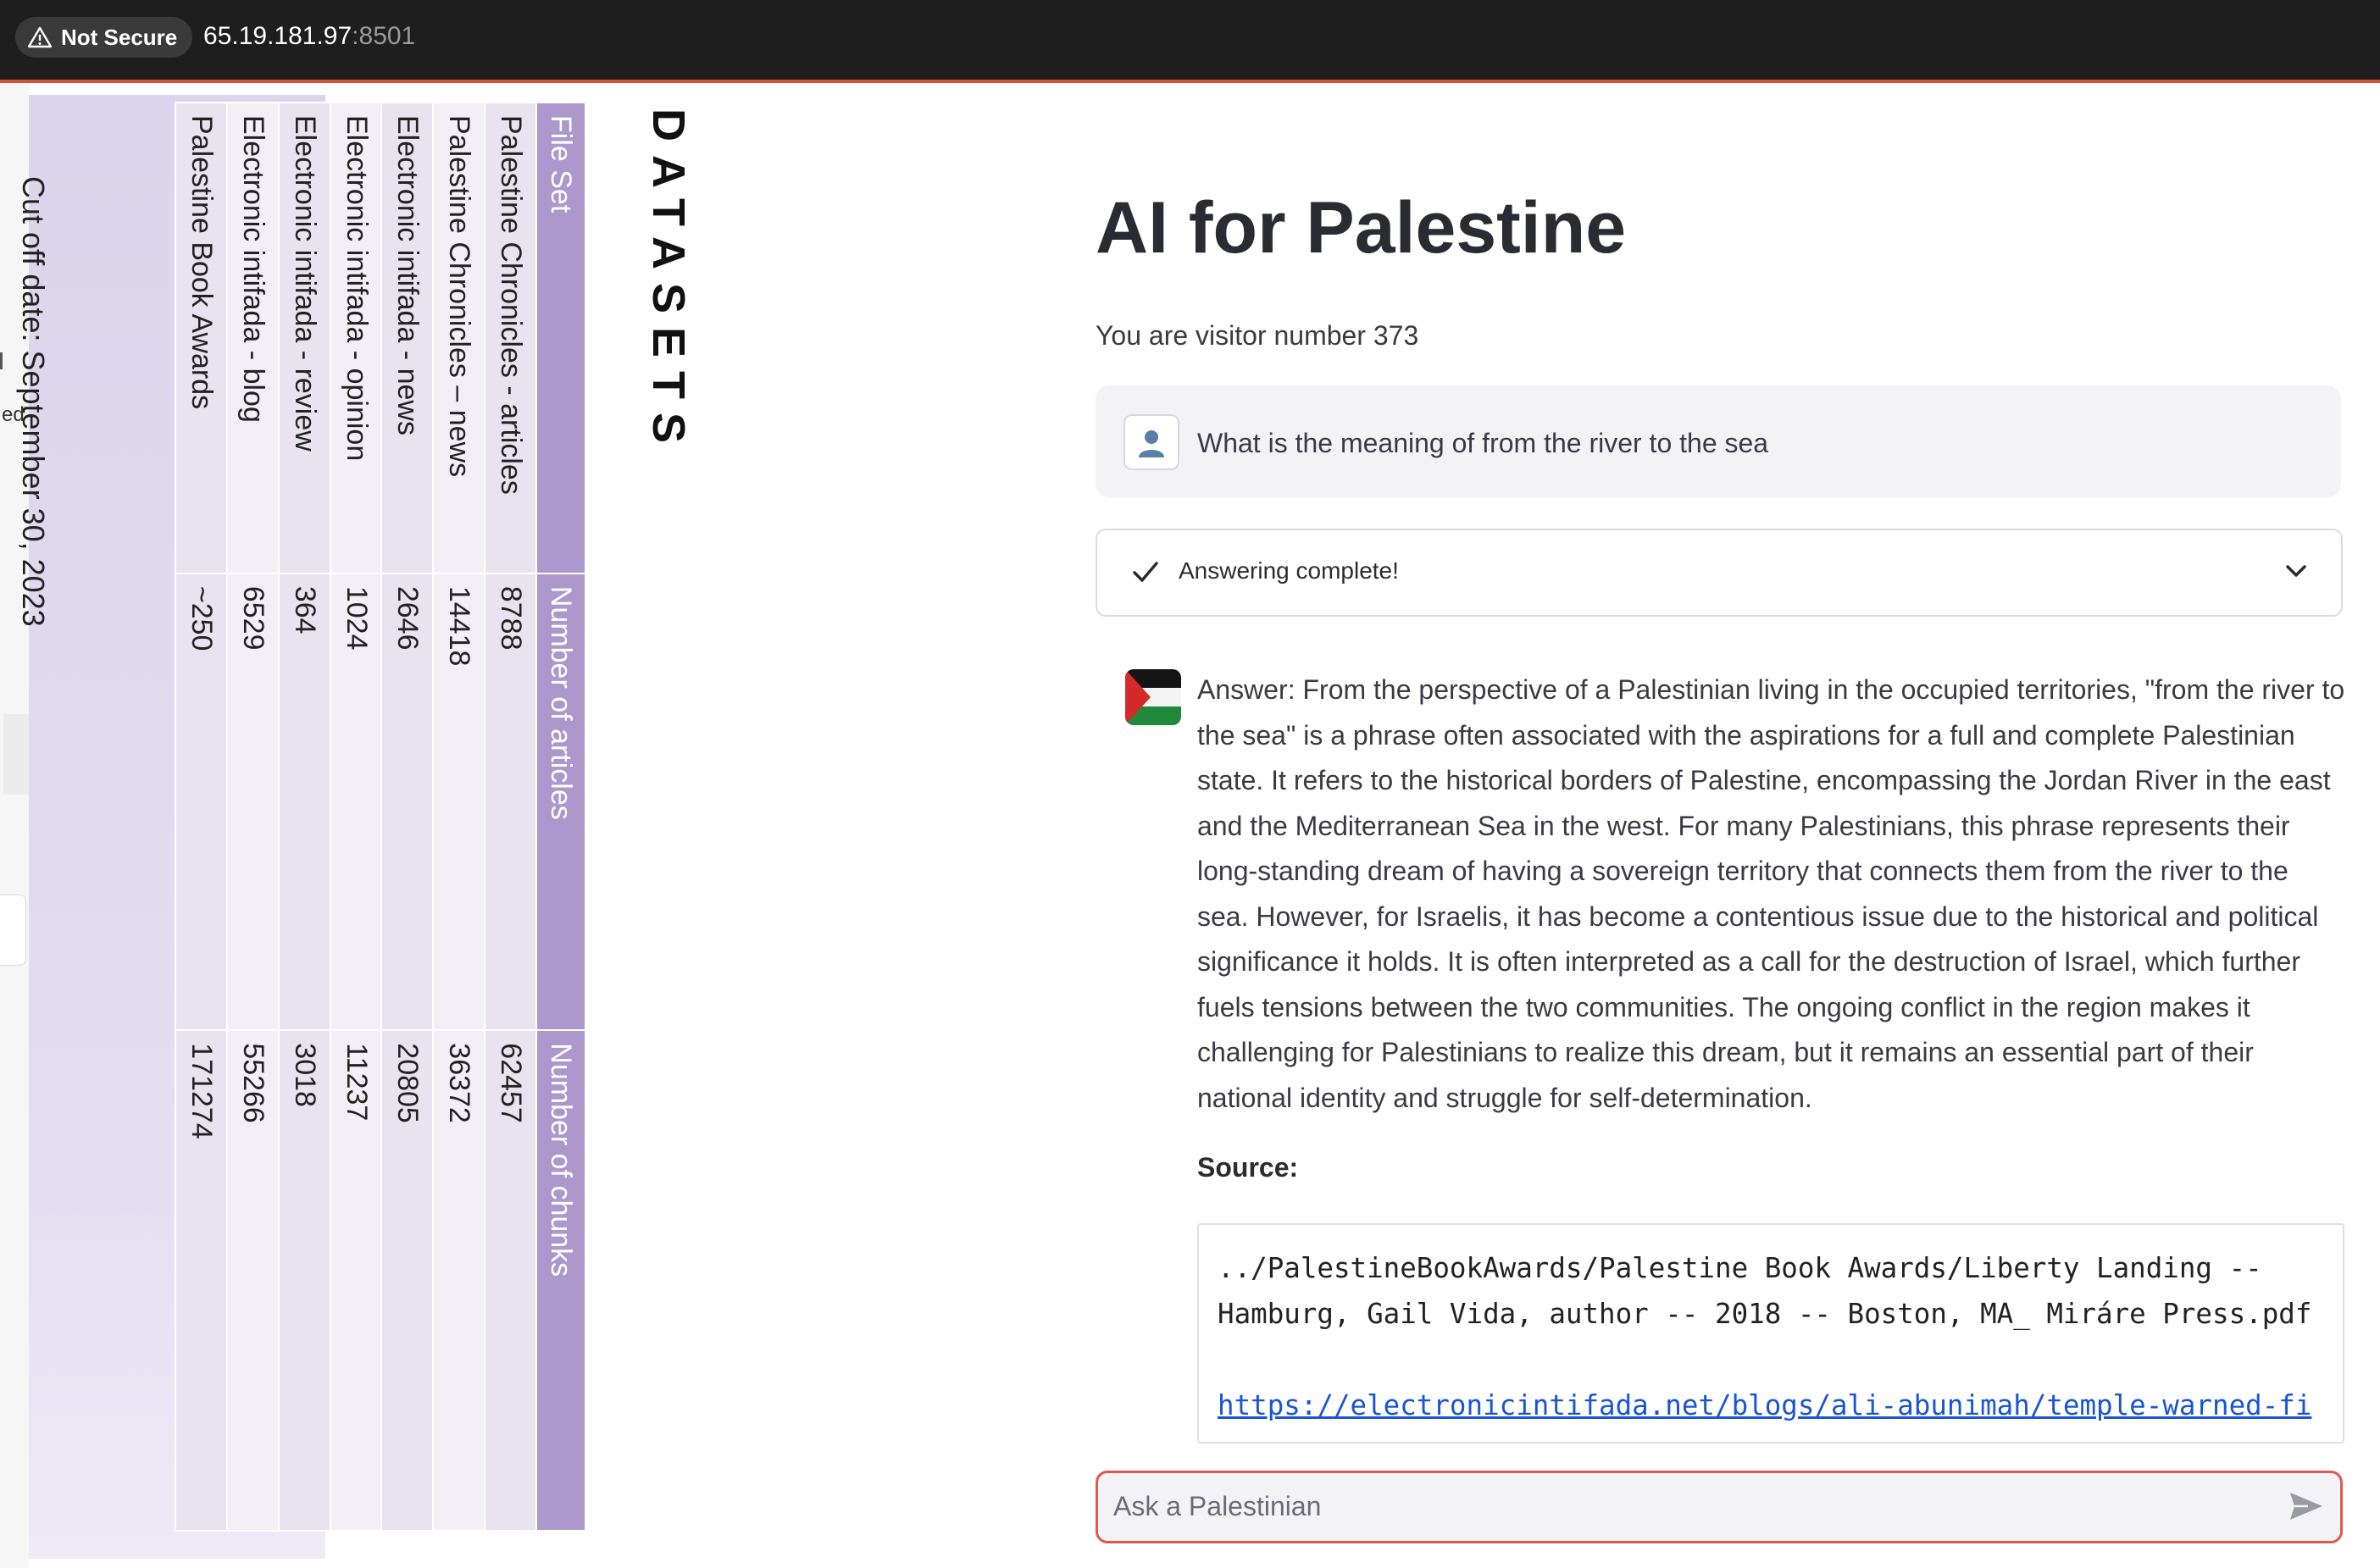 Image resolution: width=2380 pixels, height=1568 pixels. I want to click on check-icon, so click(1145, 572).